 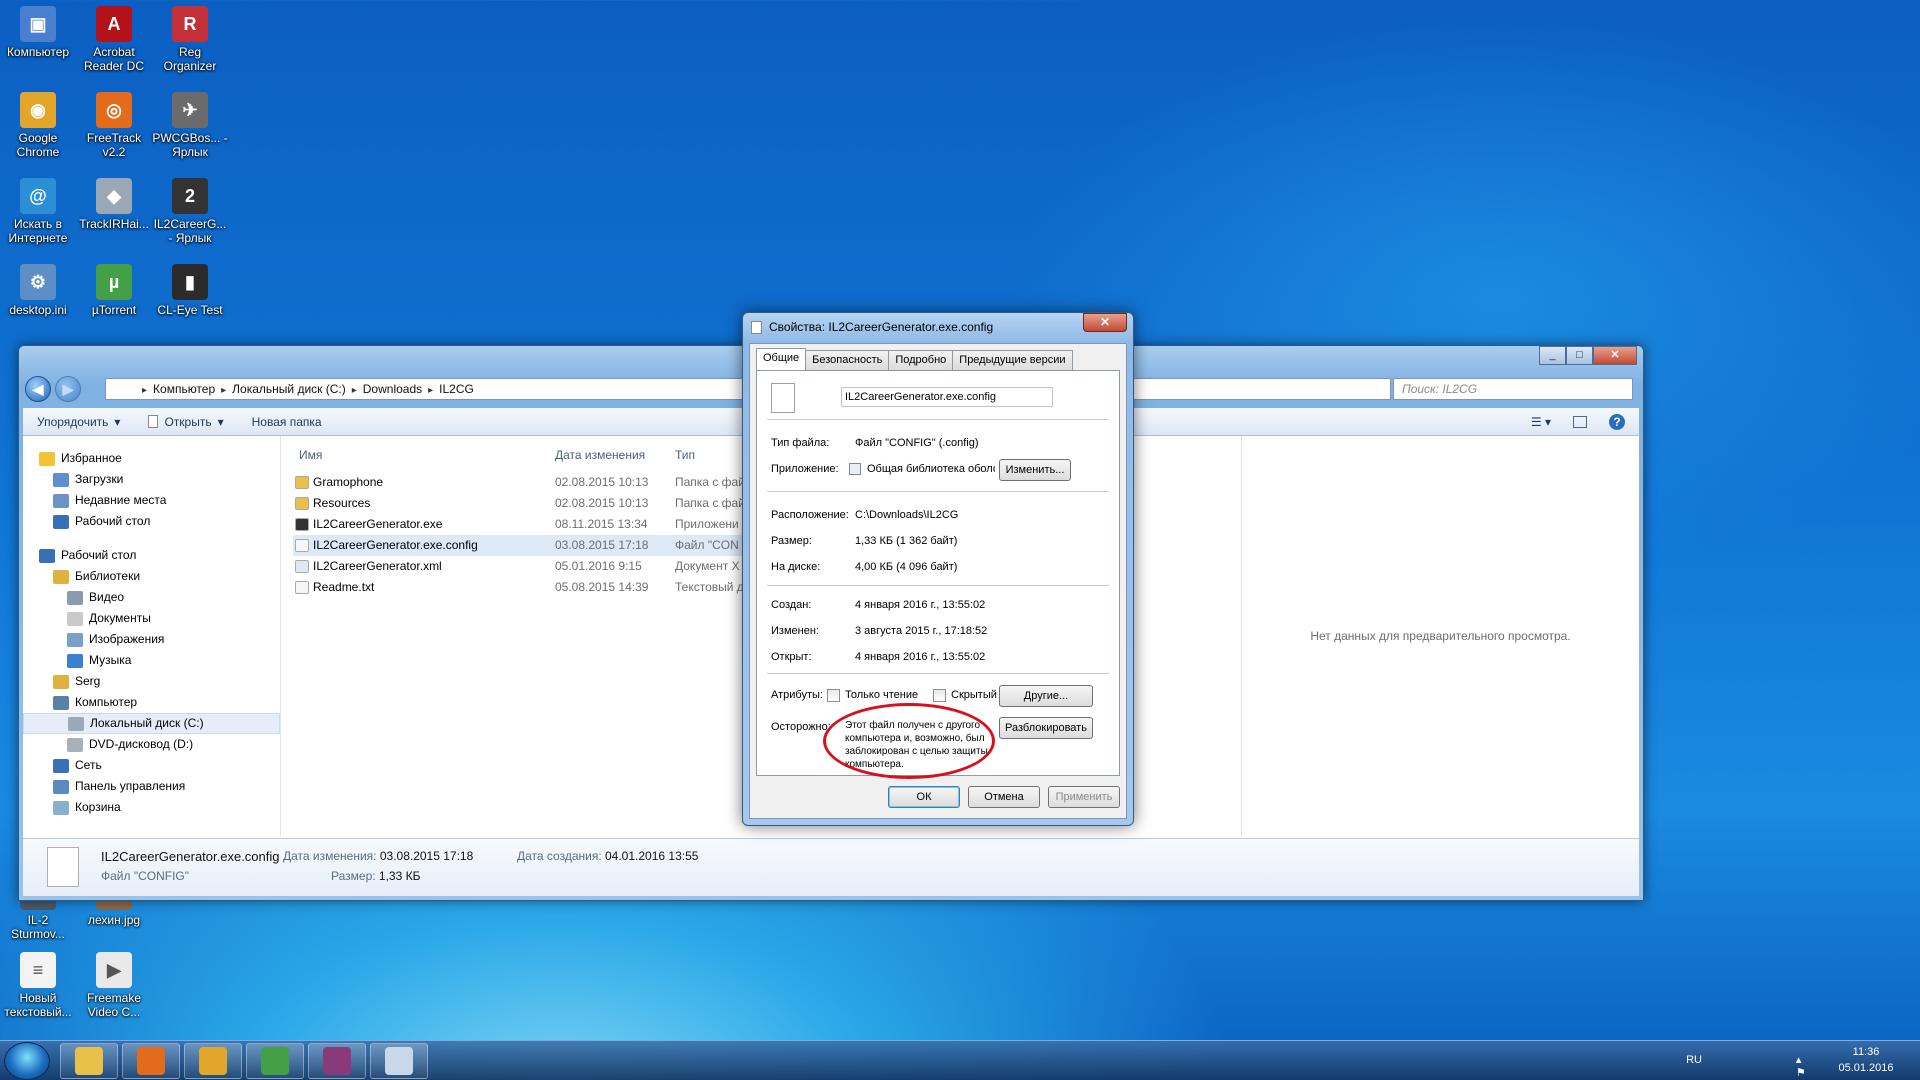 I want to click on column-name: Имя, so click(x=310, y=455).